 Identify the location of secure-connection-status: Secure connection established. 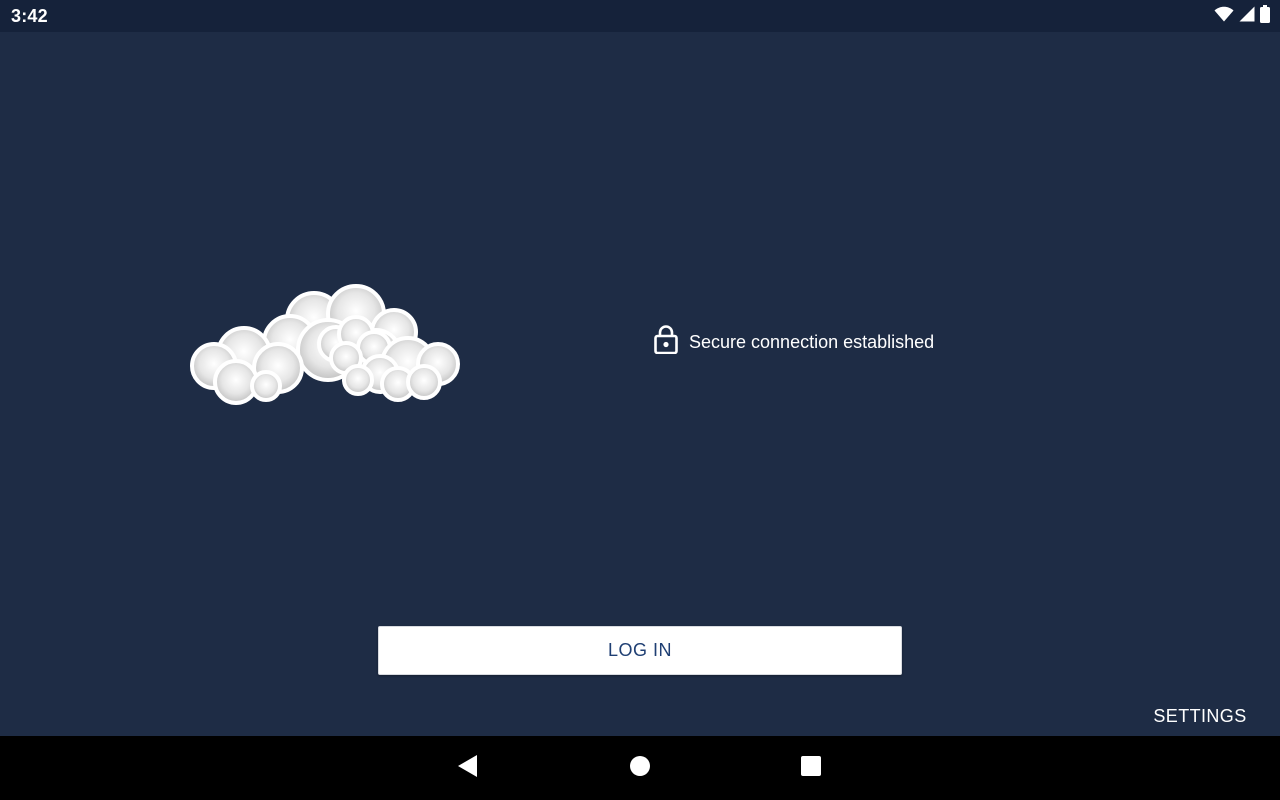
(794, 341).